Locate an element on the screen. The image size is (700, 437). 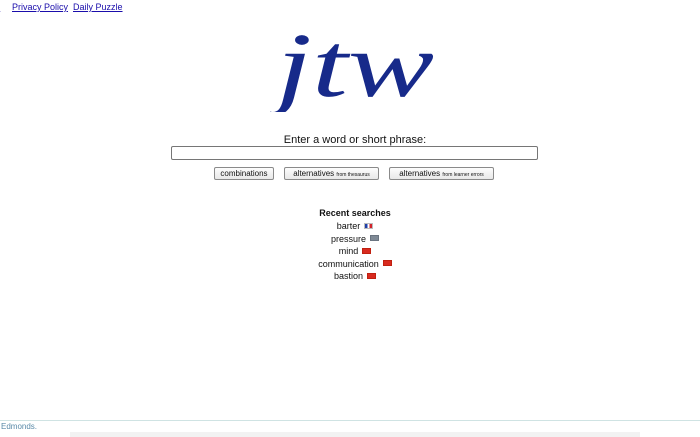
recent-searches-title: Recent searches is located at coordinates (355, 213).